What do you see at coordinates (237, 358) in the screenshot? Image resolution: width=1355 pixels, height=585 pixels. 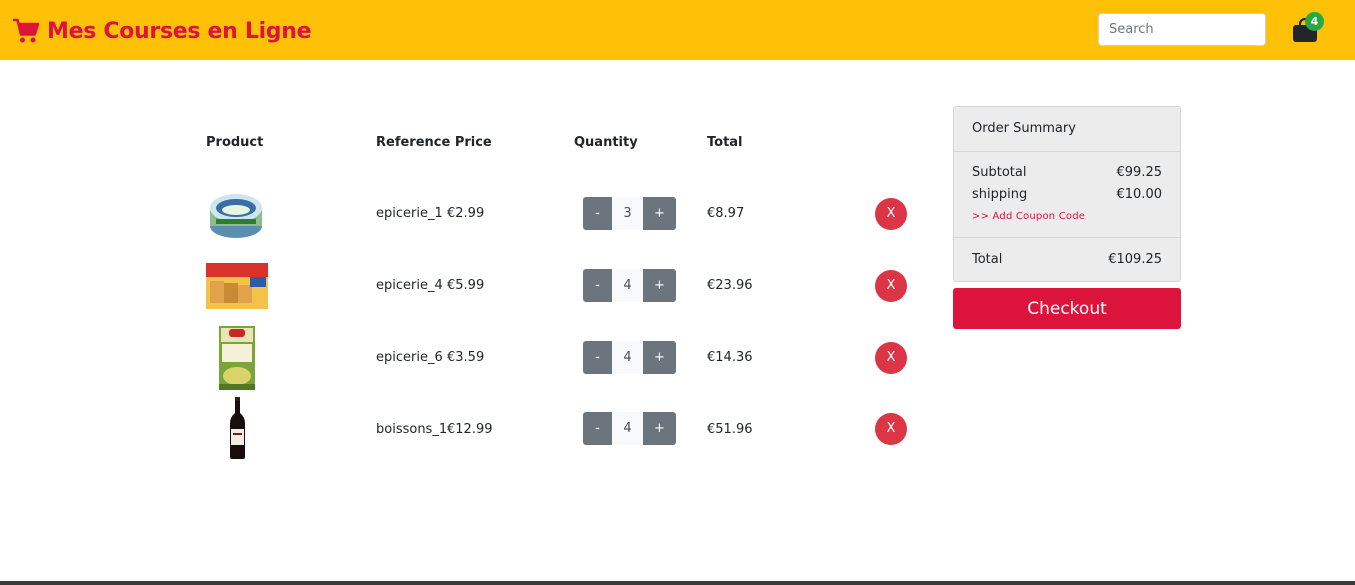 I see `product-image-soup-carton` at bounding box center [237, 358].